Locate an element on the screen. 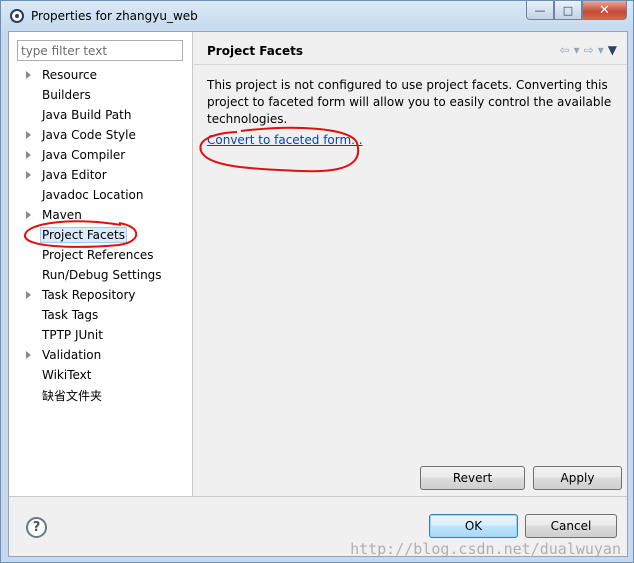  help-icon: ? is located at coordinates (36, 527).